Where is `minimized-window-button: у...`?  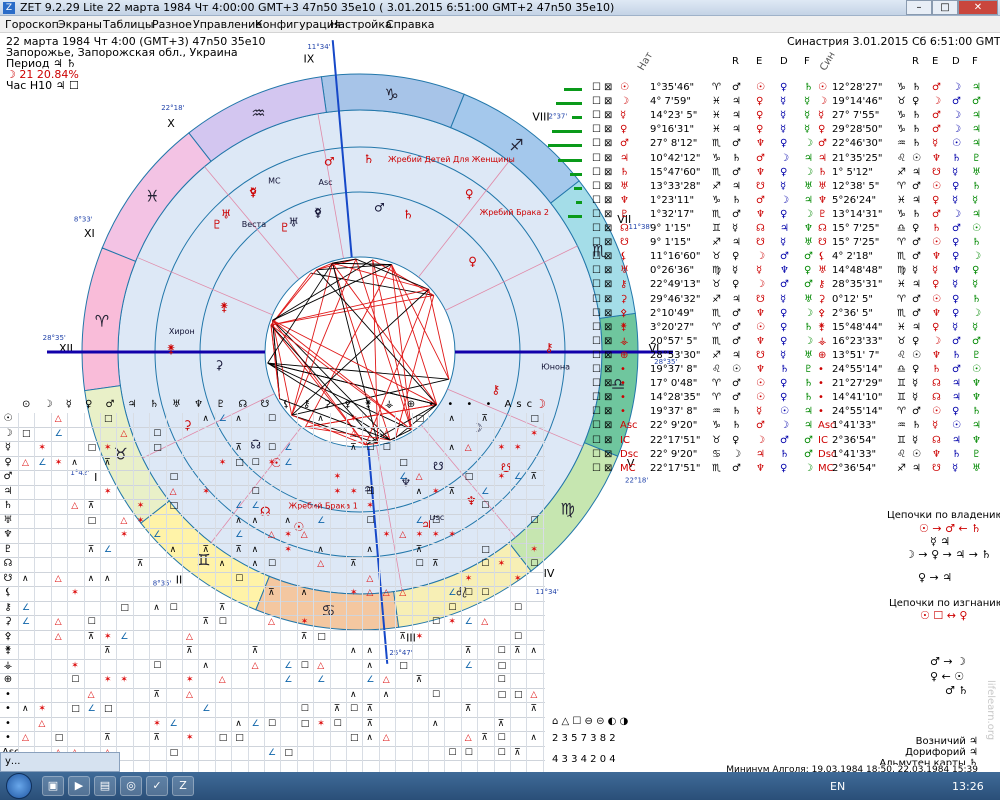
minimized-window-button: у... is located at coordinates (60, 762).